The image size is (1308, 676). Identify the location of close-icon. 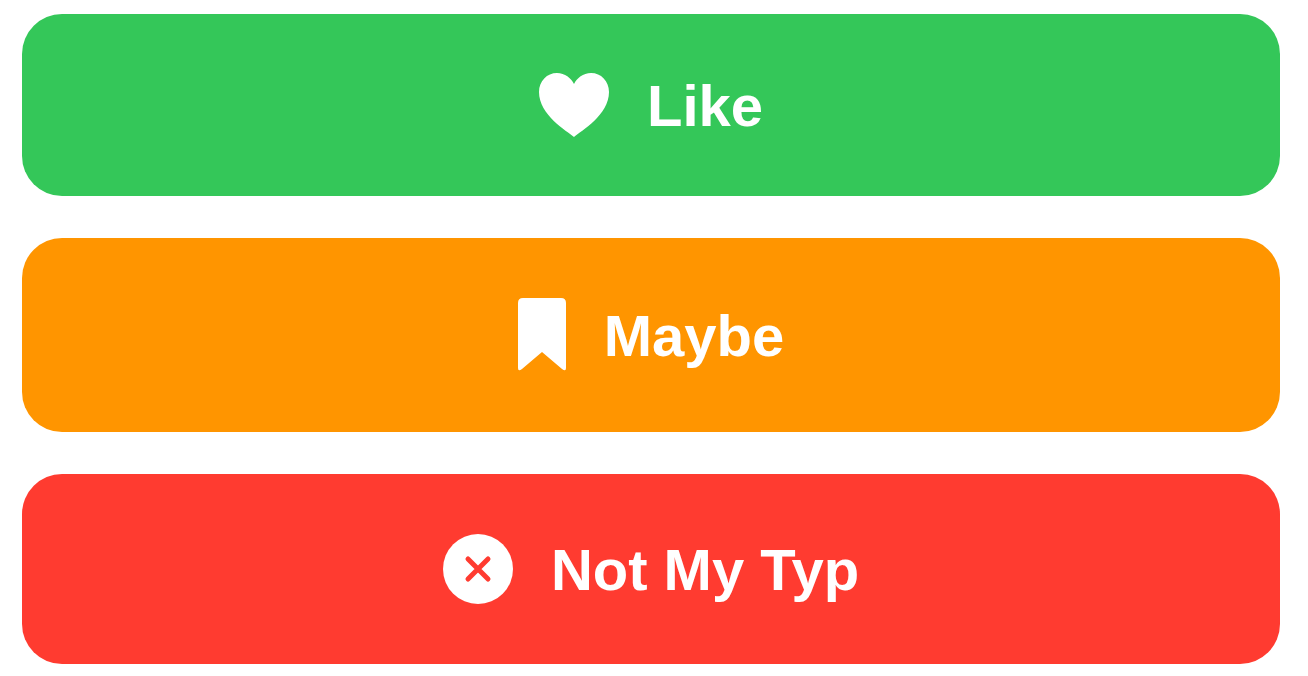
(477, 569).